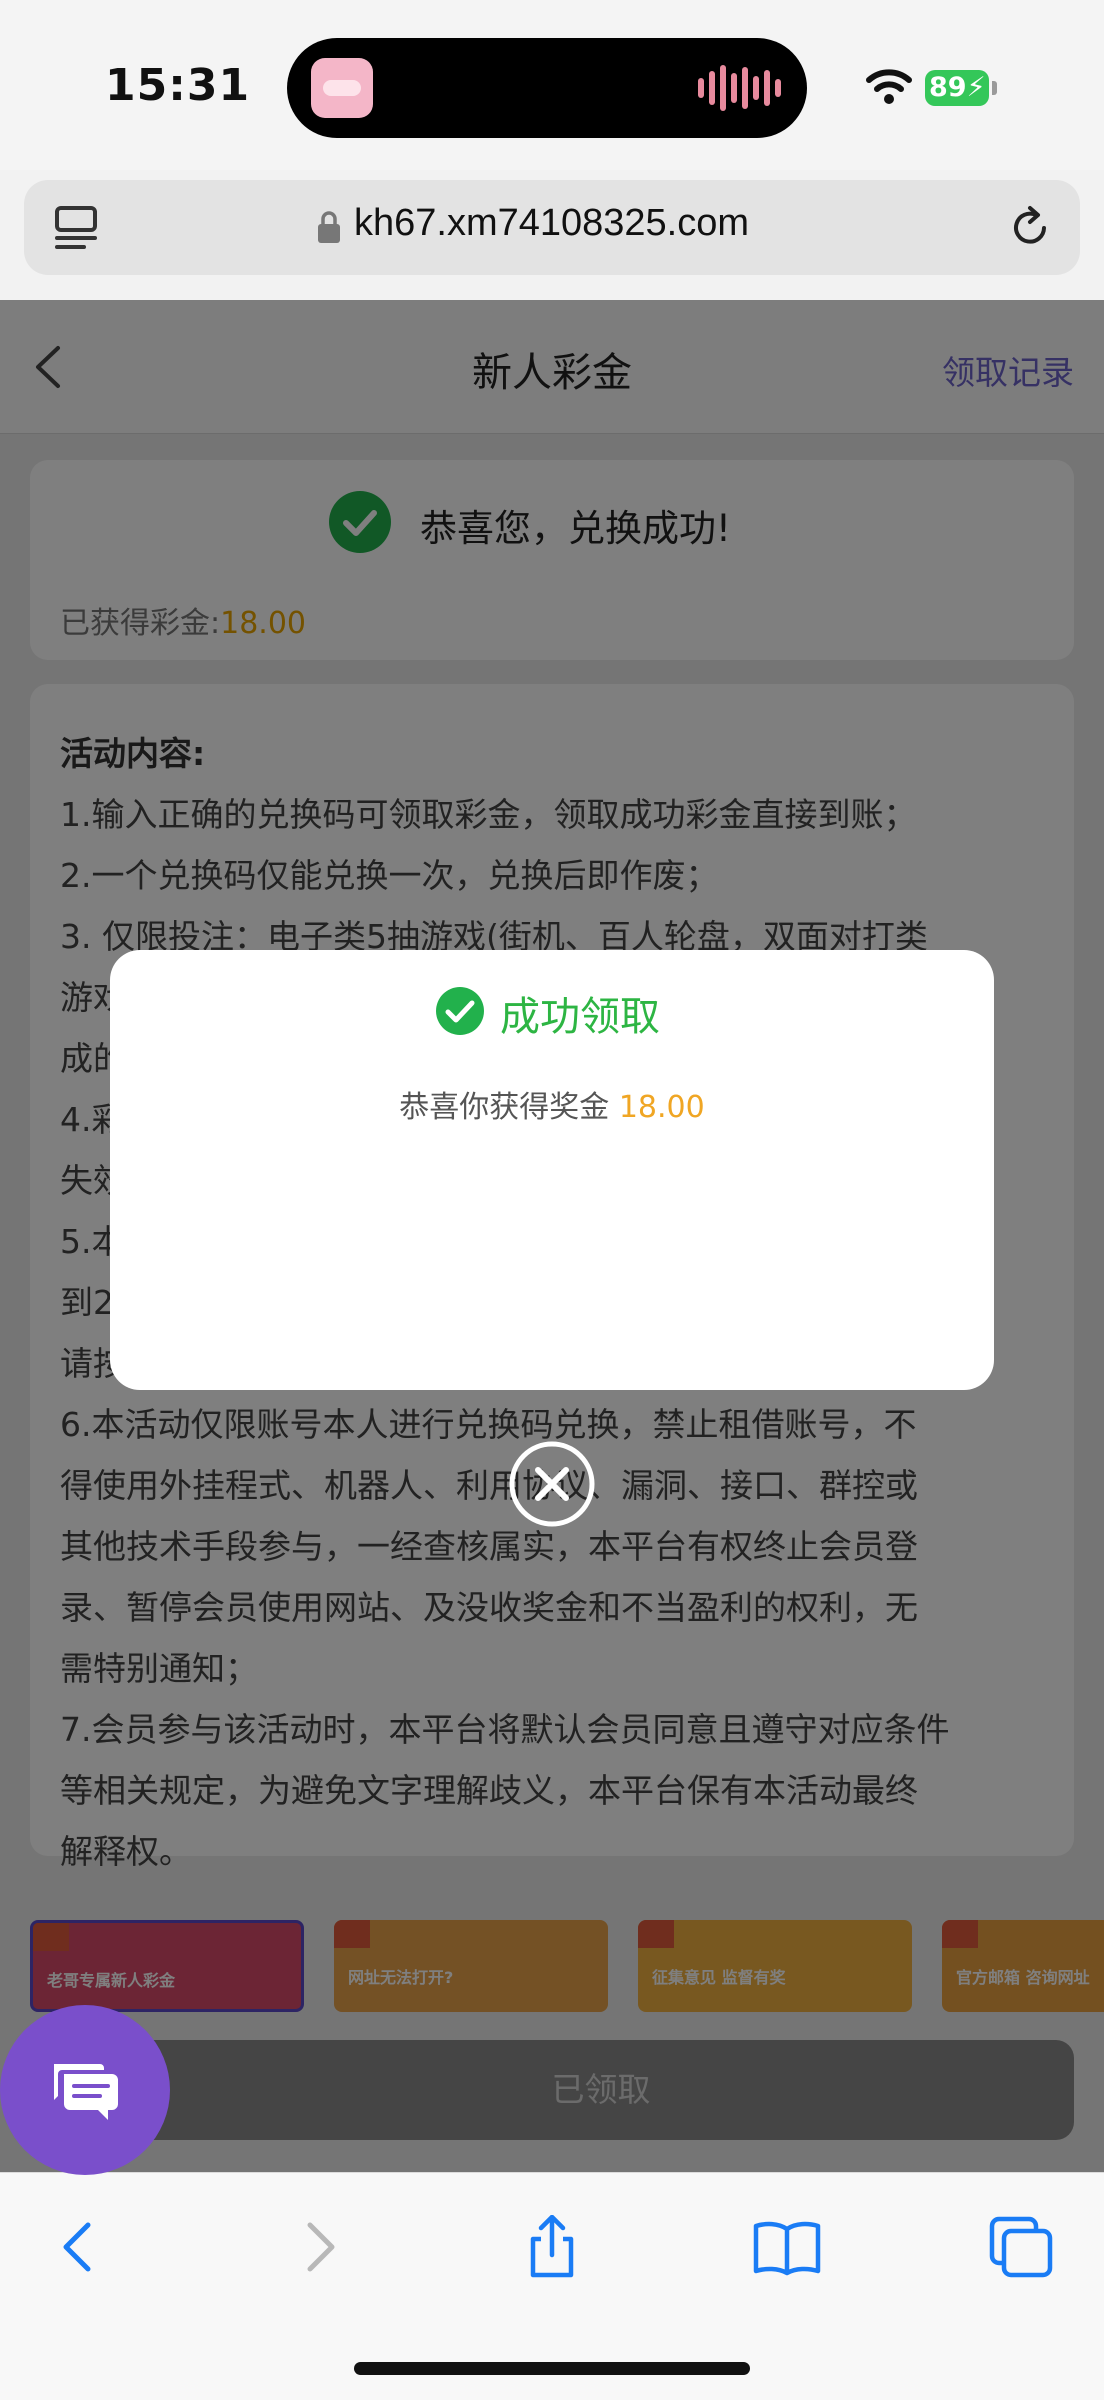  What do you see at coordinates (994, 88) in the screenshot?
I see `battery-tip` at bounding box center [994, 88].